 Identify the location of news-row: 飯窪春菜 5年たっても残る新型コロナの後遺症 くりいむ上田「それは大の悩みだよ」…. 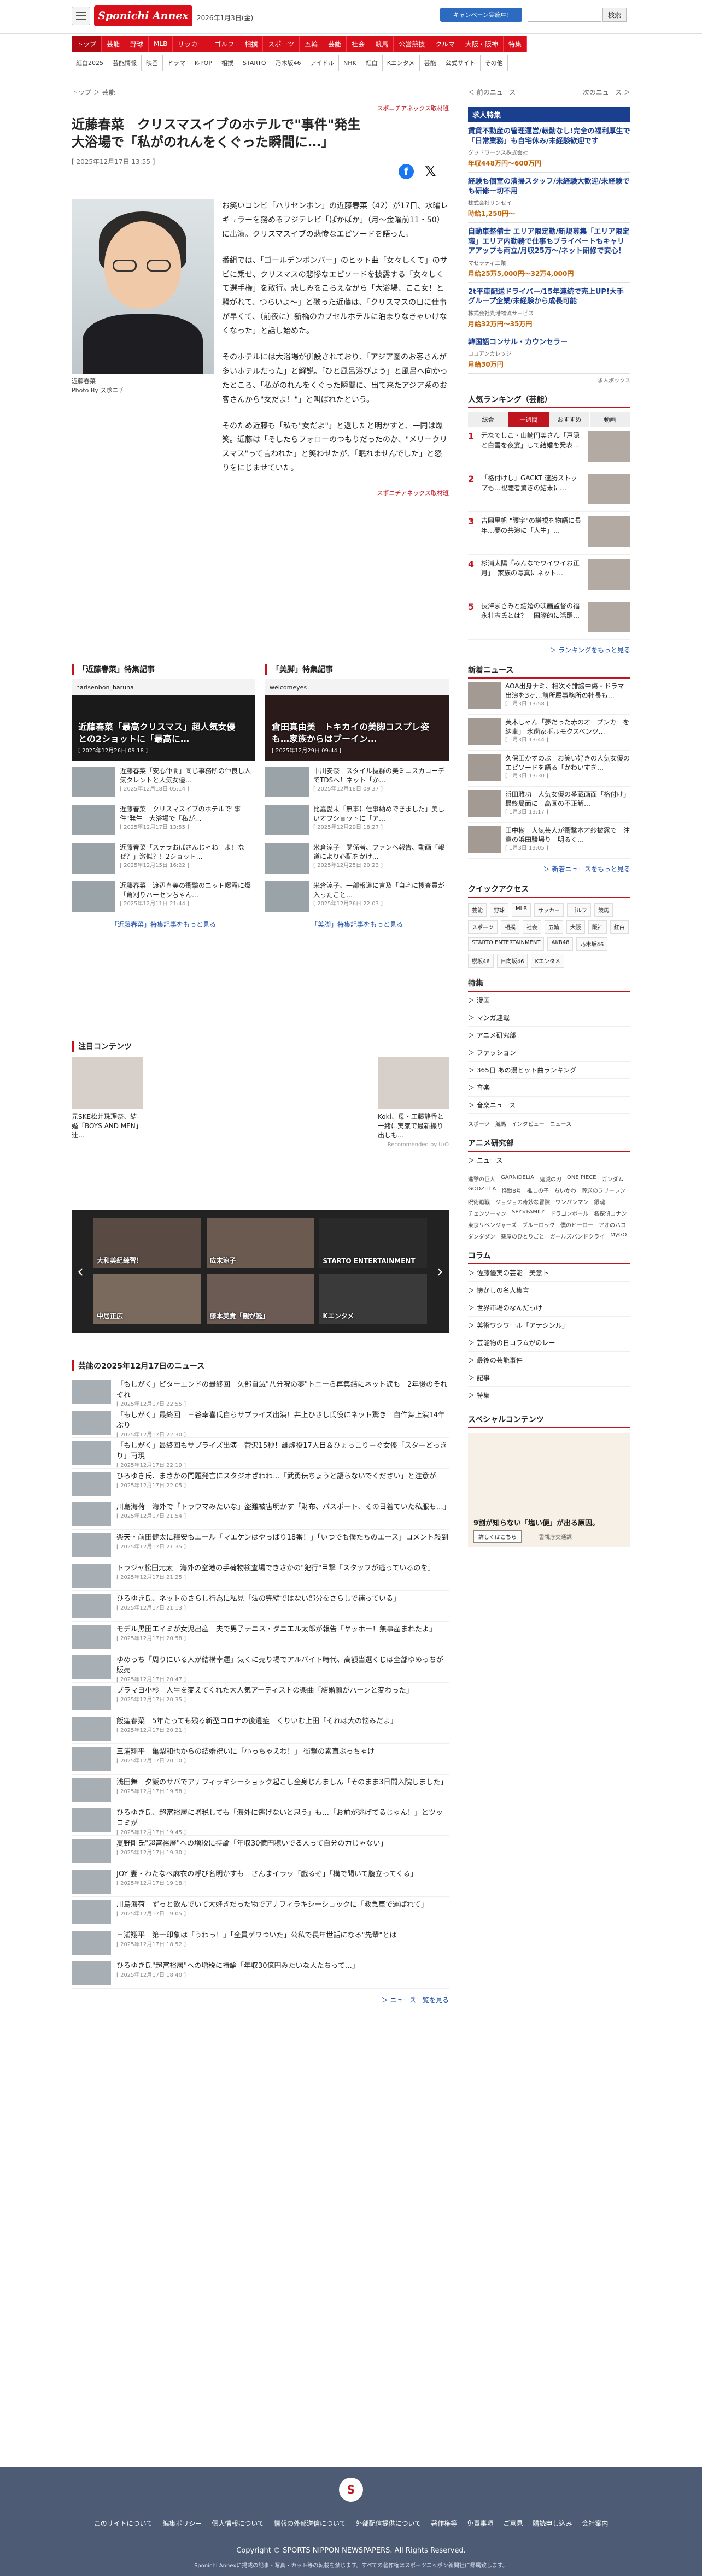
(260, 1728).